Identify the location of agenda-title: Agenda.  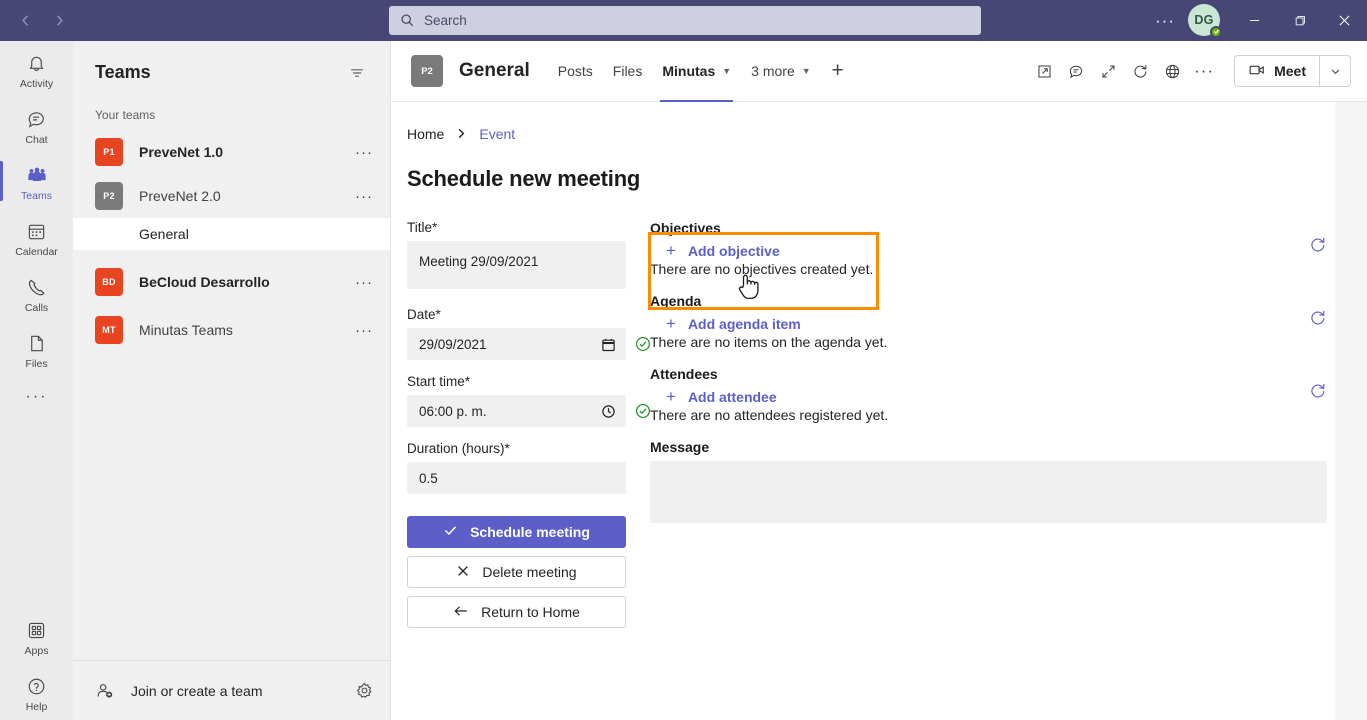
(676, 301).